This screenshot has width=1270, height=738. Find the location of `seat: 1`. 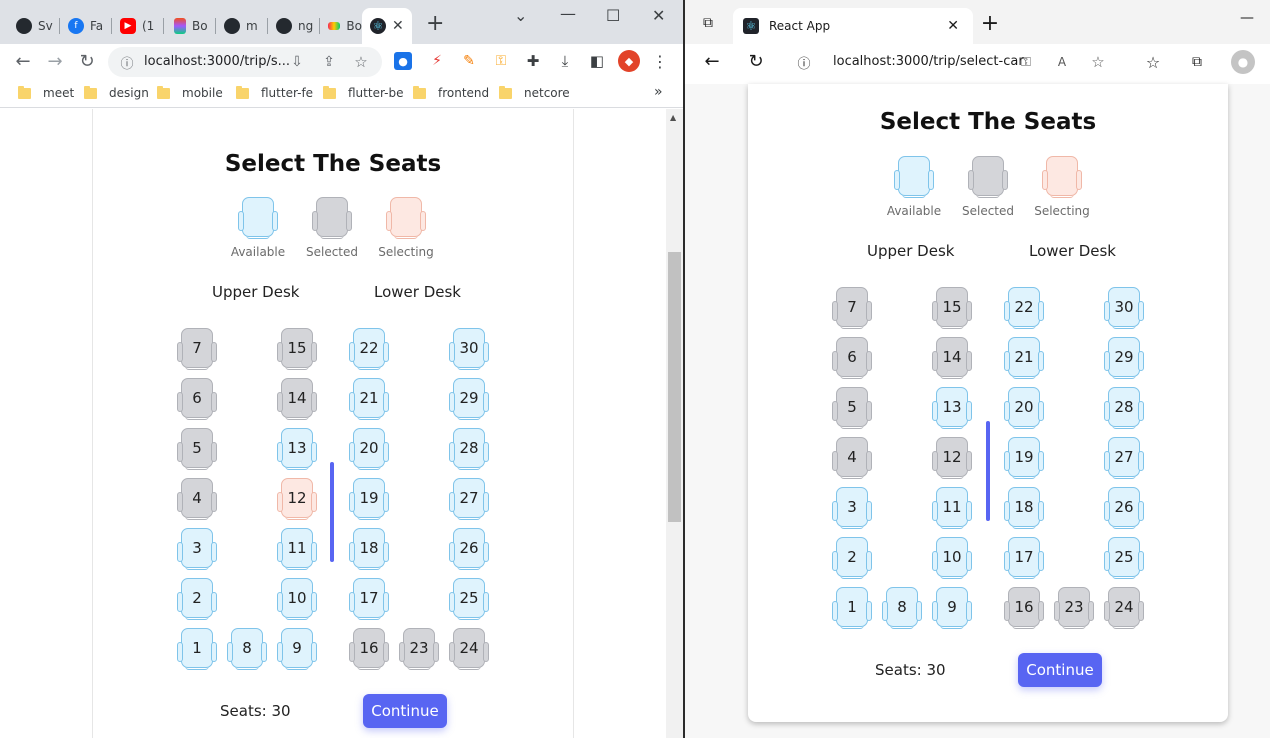

seat: 1 is located at coordinates (197, 649).